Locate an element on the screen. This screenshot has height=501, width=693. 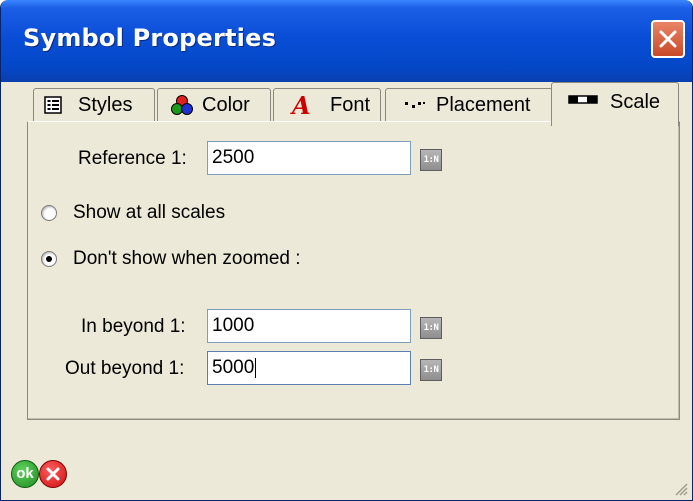
tab-styles-label: Styles is located at coordinates (105, 105).